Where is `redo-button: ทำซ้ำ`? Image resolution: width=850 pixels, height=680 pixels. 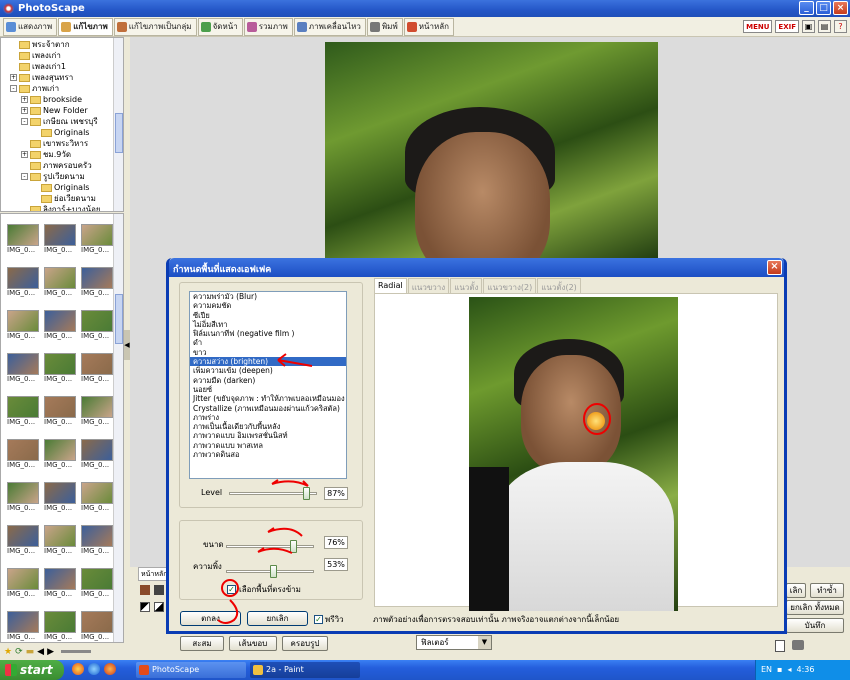
redo-button: ทำซ้ำ is located at coordinates (827, 590).